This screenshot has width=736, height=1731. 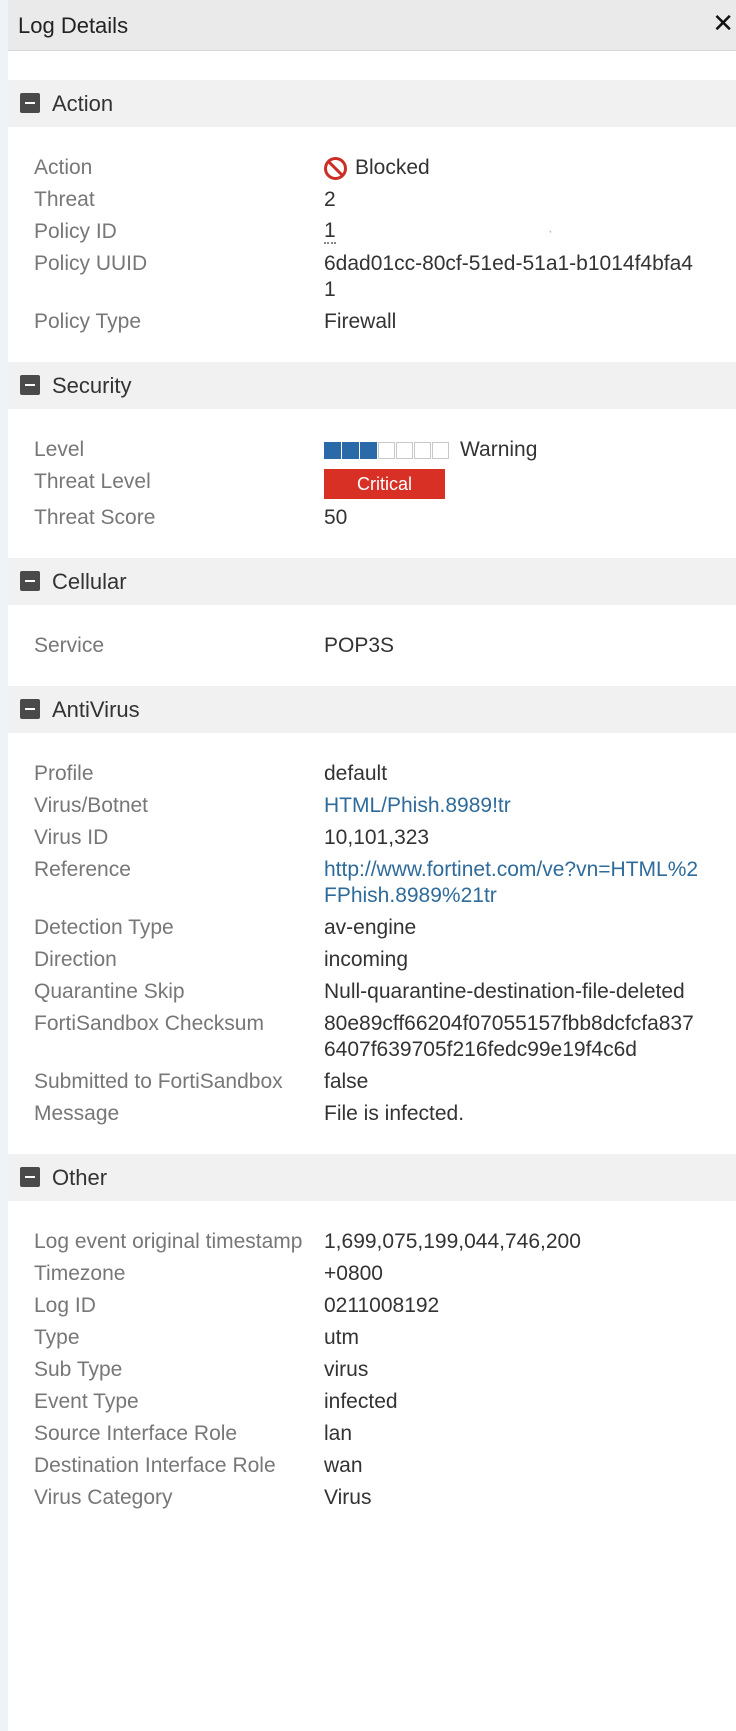 What do you see at coordinates (372, 1434) in the screenshot?
I see `field-row: Source Interface Role lan` at bounding box center [372, 1434].